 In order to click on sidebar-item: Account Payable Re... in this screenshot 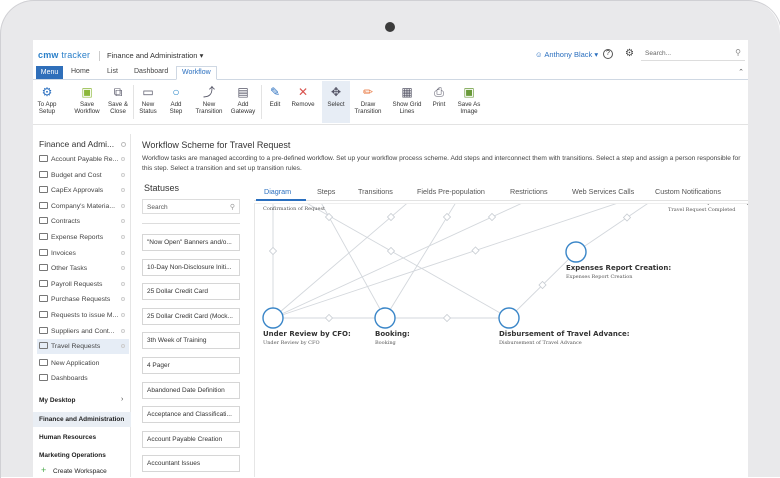, I will do `click(83, 159)`.